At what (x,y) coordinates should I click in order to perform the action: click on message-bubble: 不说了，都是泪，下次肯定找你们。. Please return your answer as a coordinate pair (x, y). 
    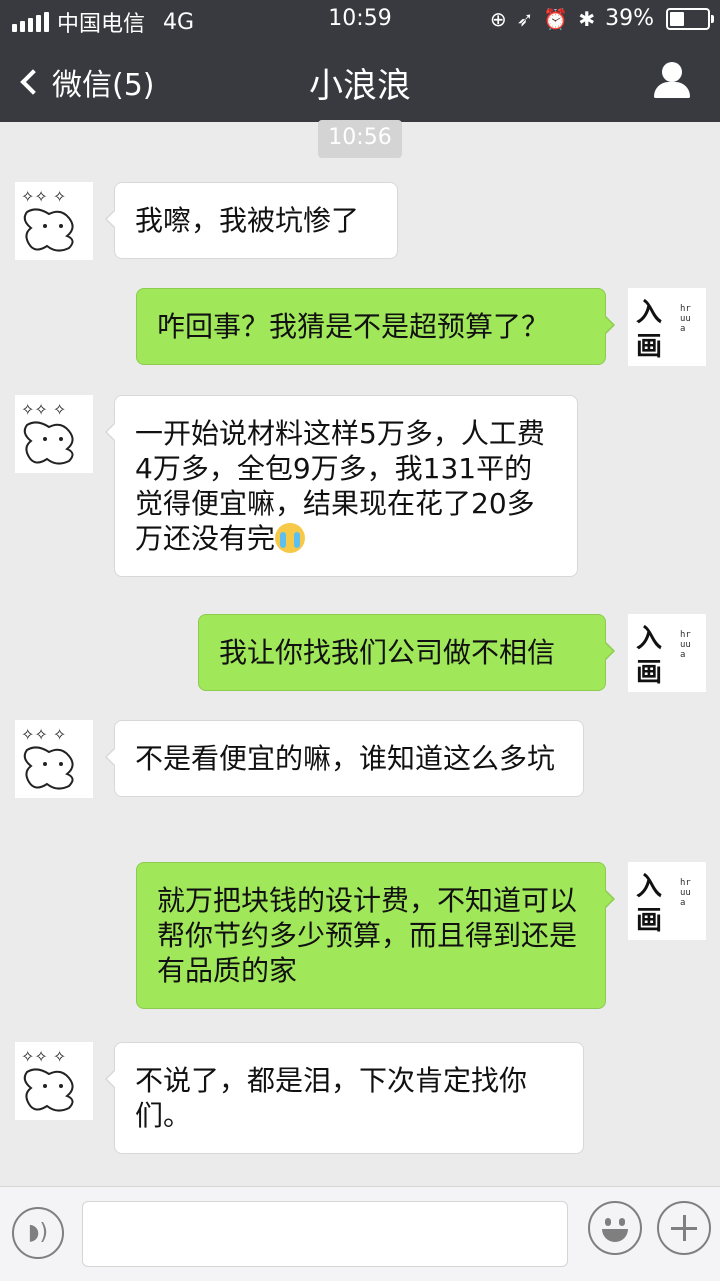
    Looking at the image, I should click on (344, 1098).